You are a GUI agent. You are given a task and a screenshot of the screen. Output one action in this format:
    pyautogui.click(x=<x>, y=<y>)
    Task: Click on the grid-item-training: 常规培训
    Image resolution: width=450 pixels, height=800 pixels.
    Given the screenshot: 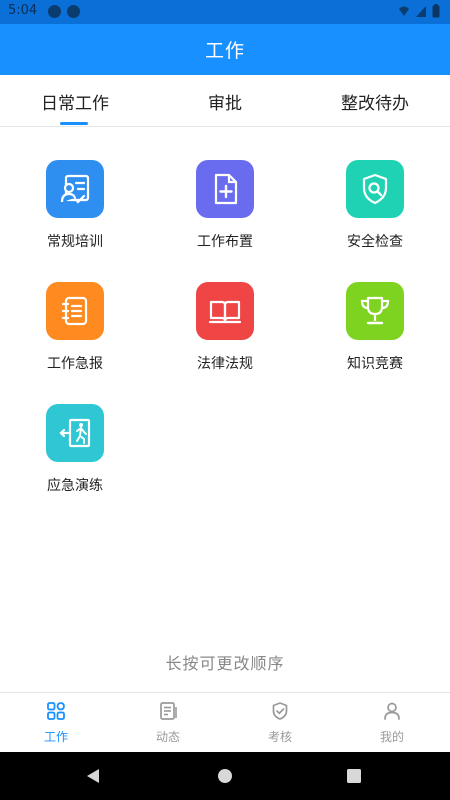 What is the action you would take?
    pyautogui.click(x=75, y=188)
    